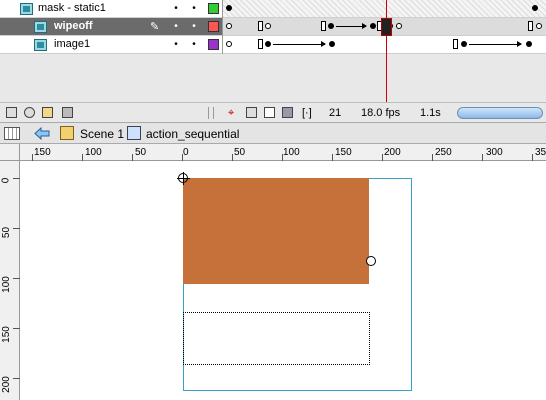 The width and height of the screenshot is (546, 400). What do you see at coordinates (111, 9) in the screenshot?
I see `layer-row-mask: mask - static1 • •` at bounding box center [111, 9].